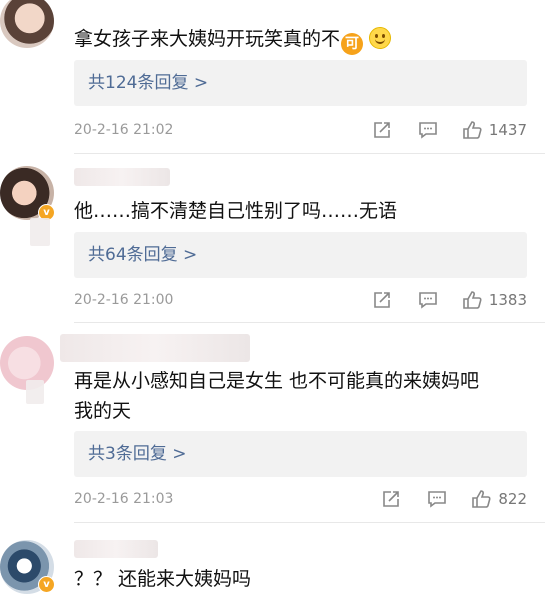 This screenshot has width=545, height=598. What do you see at coordinates (300, 130) in the screenshot?
I see `comment-meta: 20-2-16 21:02 1437` at bounding box center [300, 130].